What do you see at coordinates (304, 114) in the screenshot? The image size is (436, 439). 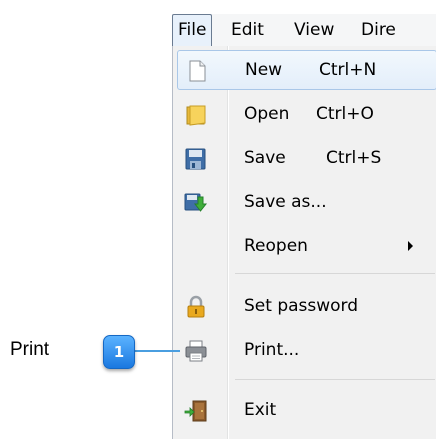 I see `menu-item-open: Open Ctrl+O` at bounding box center [304, 114].